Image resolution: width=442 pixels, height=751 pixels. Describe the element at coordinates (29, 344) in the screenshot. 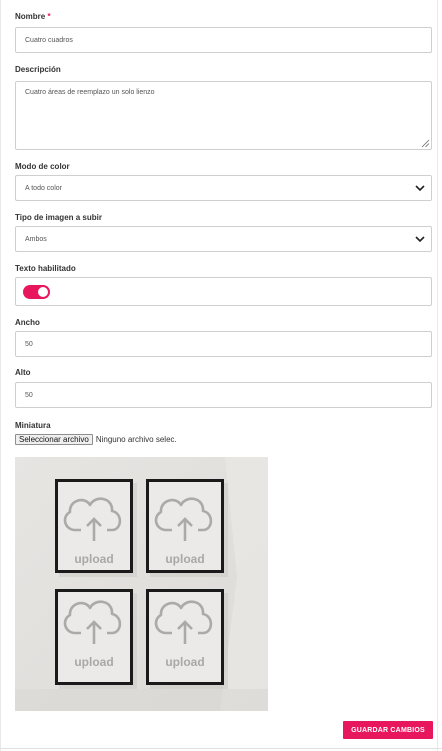

I see `width-value: 50` at that location.